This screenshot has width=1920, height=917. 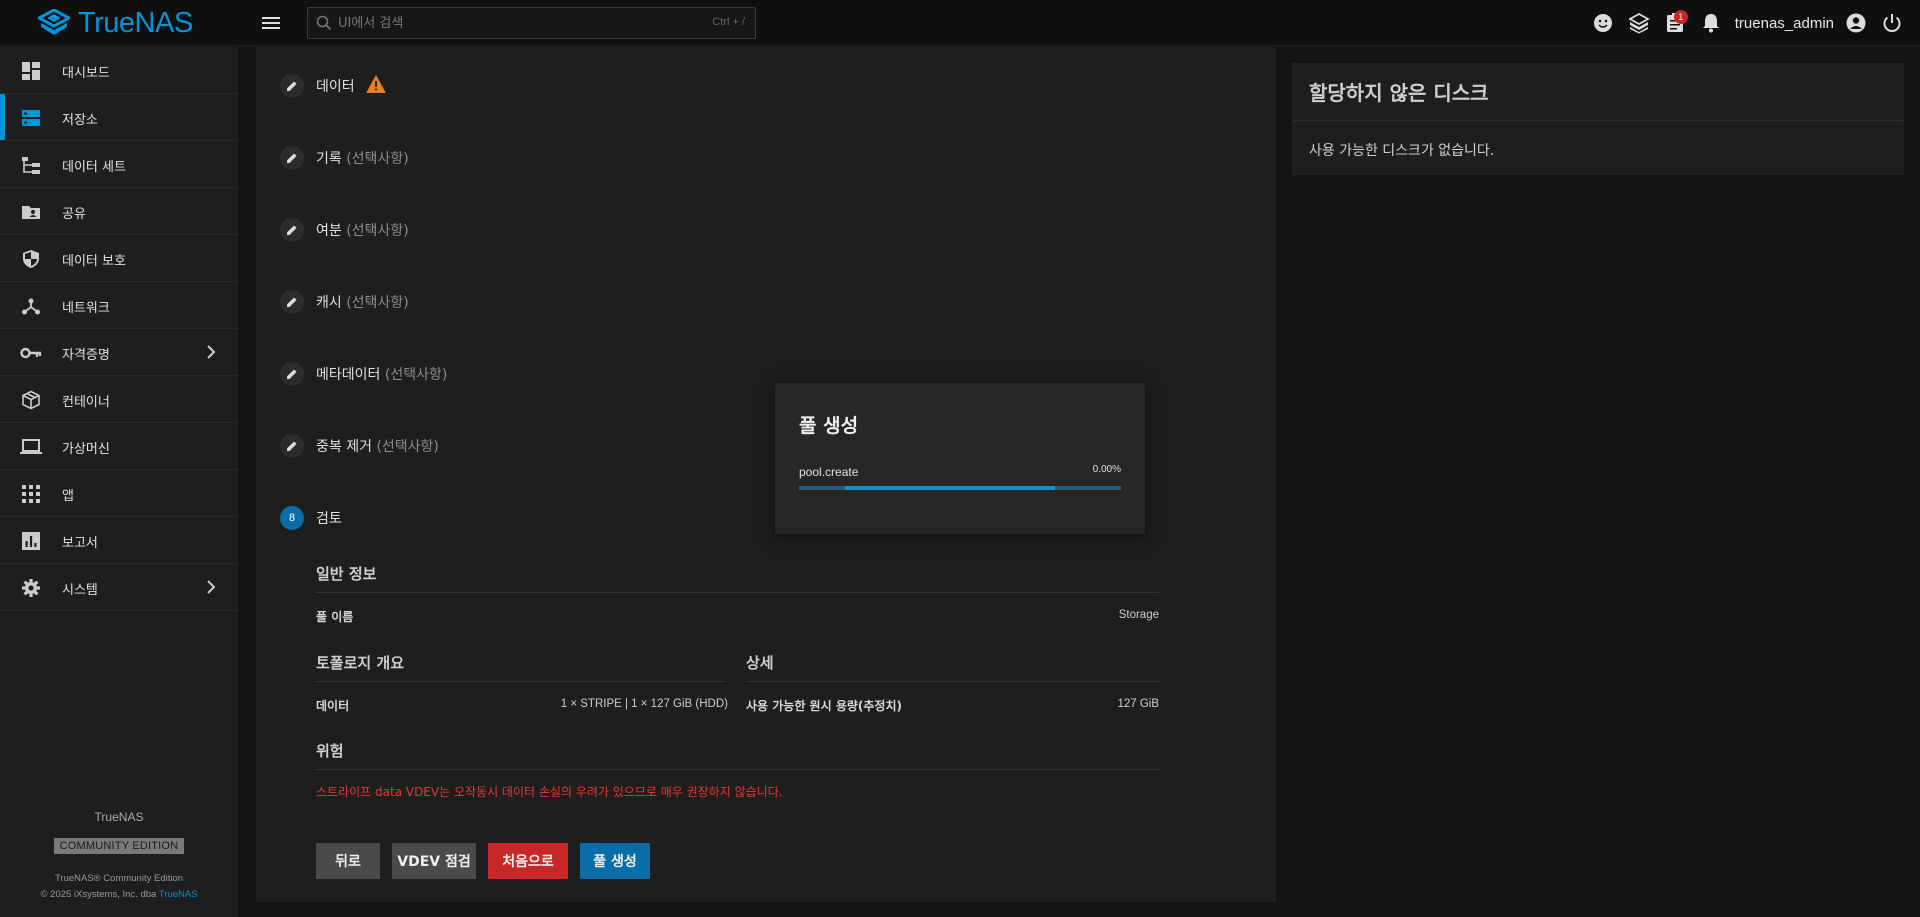 What do you see at coordinates (119, 587) in the screenshot?
I see `sidebar-item-system: 시스템` at bounding box center [119, 587].